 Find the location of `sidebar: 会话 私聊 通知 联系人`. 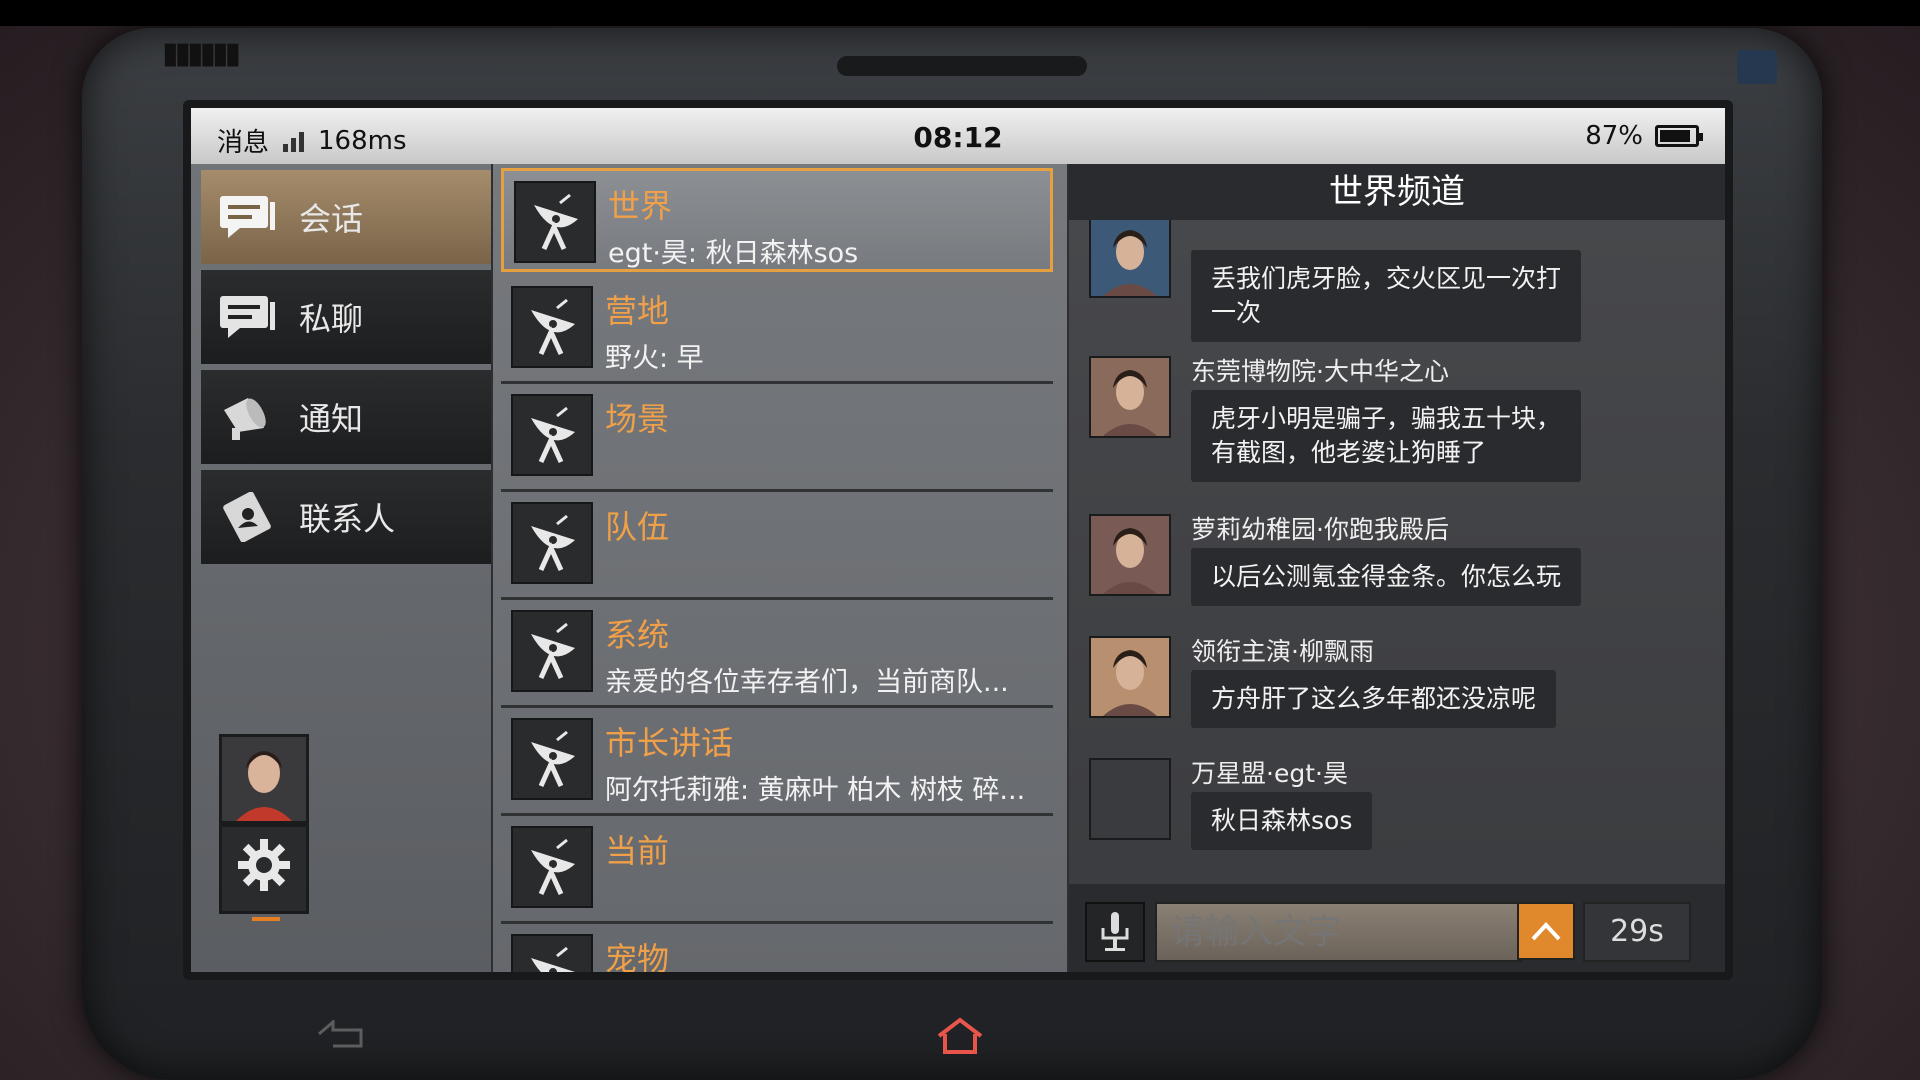

sidebar: 会话 私聊 通知 联系人 is located at coordinates (341, 568).